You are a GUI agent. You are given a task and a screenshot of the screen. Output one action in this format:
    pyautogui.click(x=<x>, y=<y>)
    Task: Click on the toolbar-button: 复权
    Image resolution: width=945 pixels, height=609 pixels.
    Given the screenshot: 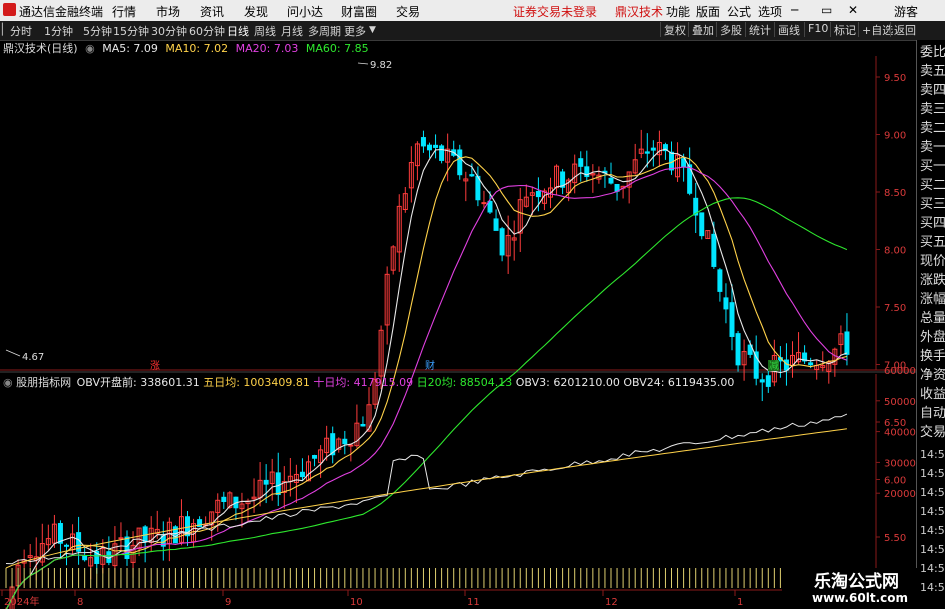 What is the action you would take?
    pyautogui.click(x=674, y=29)
    